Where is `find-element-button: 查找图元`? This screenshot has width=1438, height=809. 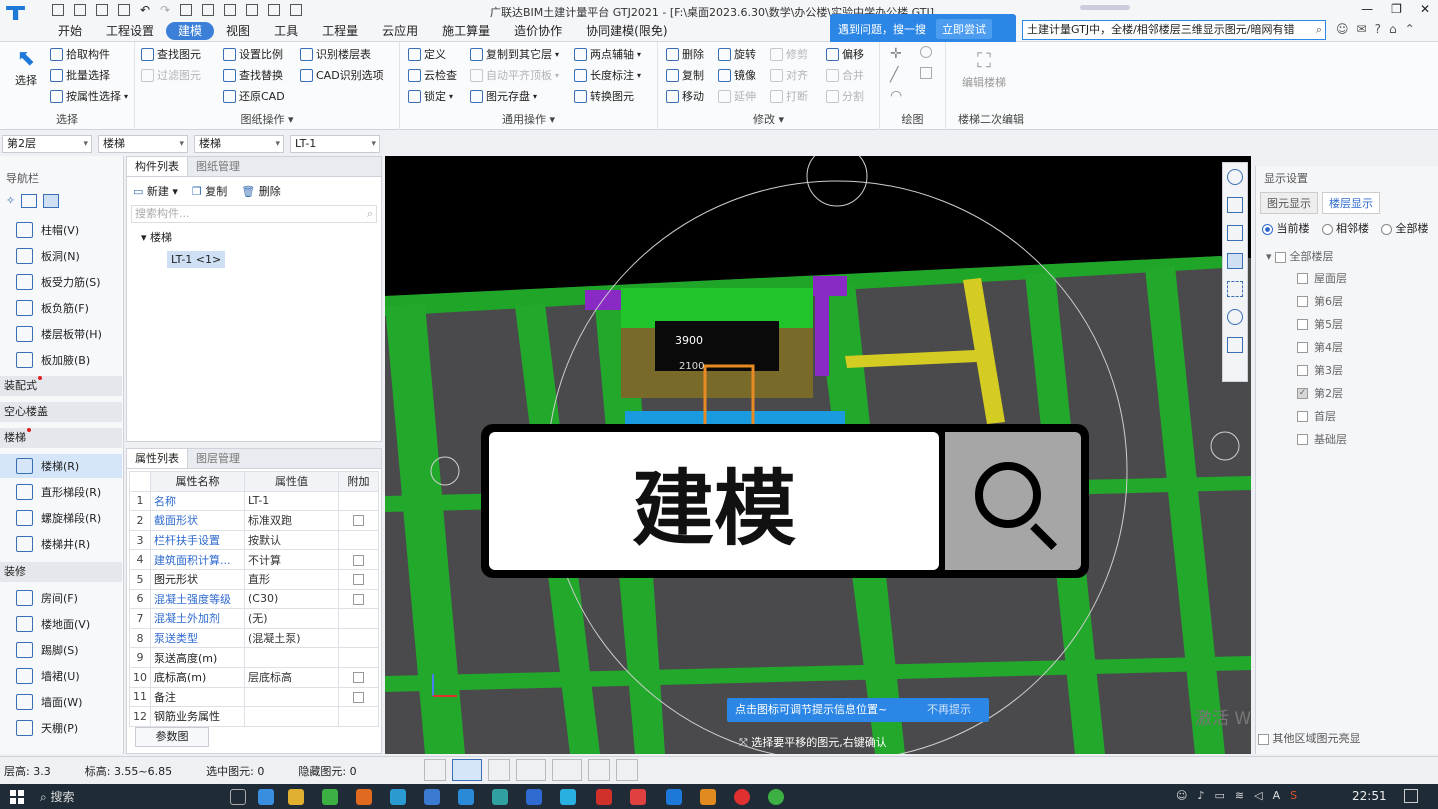 find-element-button: 查找图元 is located at coordinates (171, 54).